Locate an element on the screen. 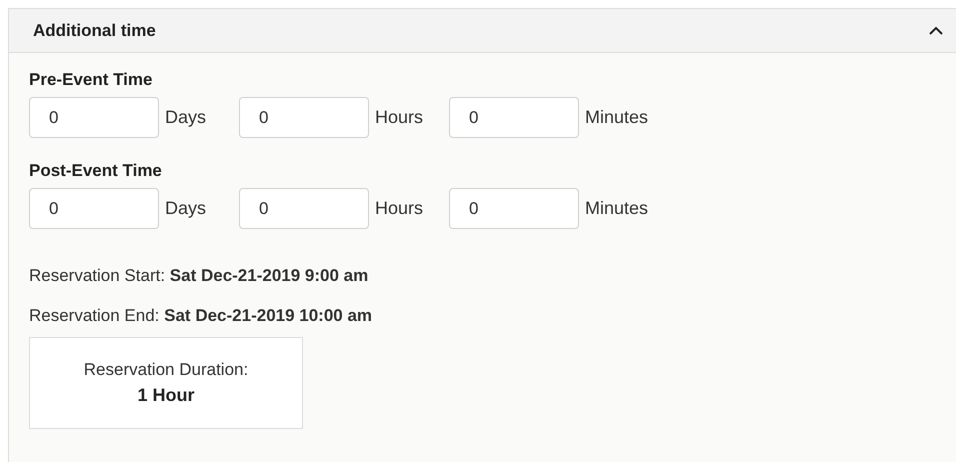 The image size is (956, 462). section-title: Post-Event Time is located at coordinates (96, 171).